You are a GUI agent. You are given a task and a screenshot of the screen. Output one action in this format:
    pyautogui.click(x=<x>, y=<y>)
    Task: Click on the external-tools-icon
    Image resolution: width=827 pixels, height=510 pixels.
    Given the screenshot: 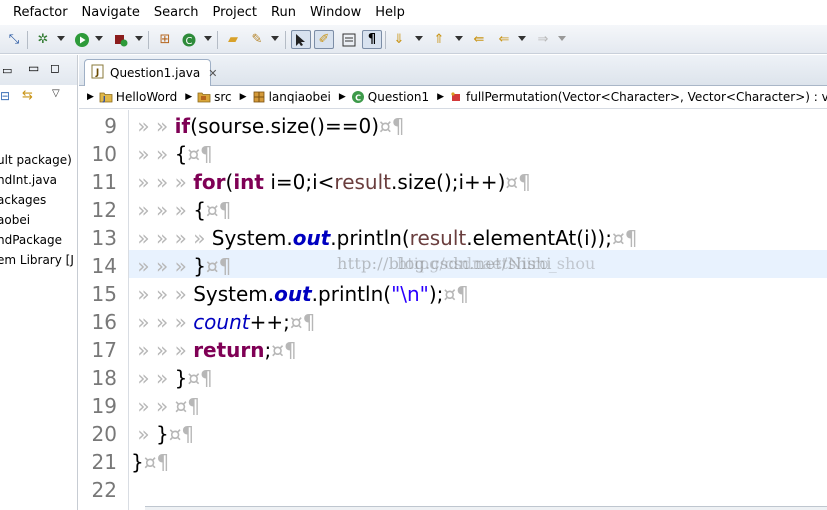 What is the action you would take?
    pyautogui.click(x=121, y=39)
    